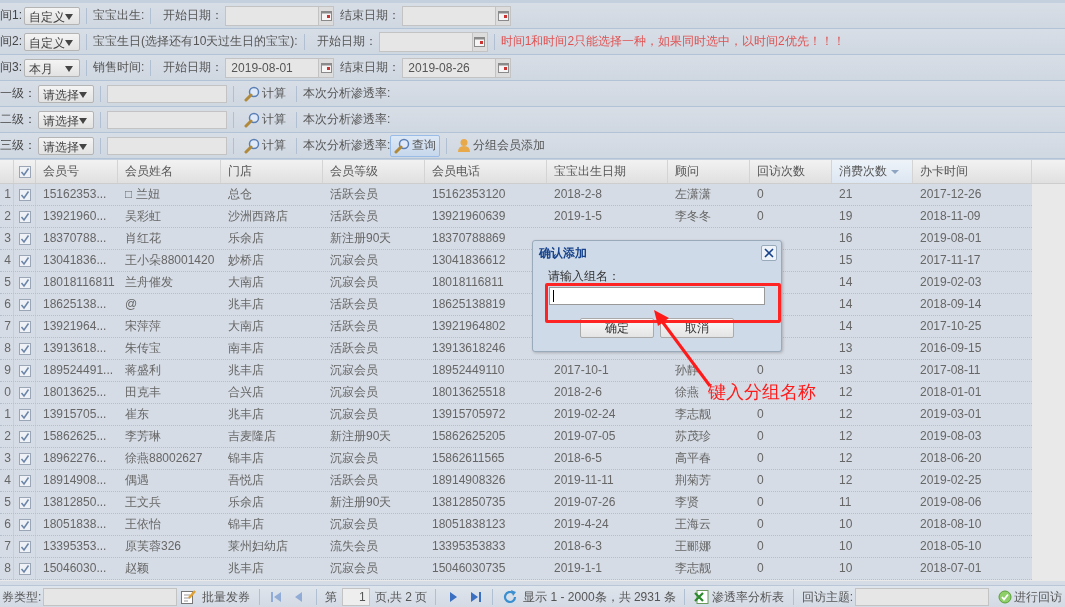 This screenshot has width=1065, height=607. I want to click on sort-arrow-icon, so click(895, 171).